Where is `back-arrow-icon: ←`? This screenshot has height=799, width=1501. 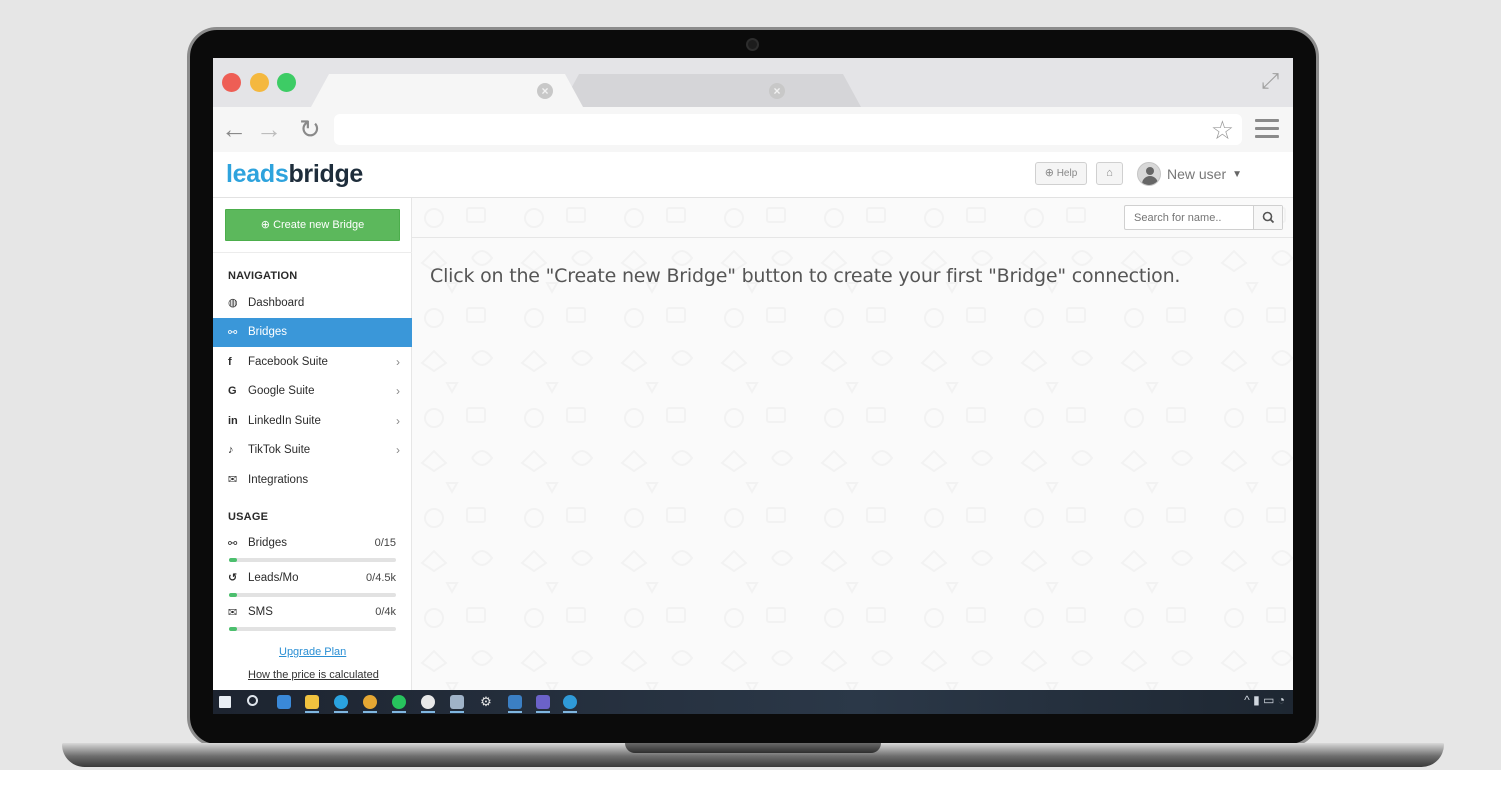
back-arrow-icon: ← is located at coordinates (234, 129).